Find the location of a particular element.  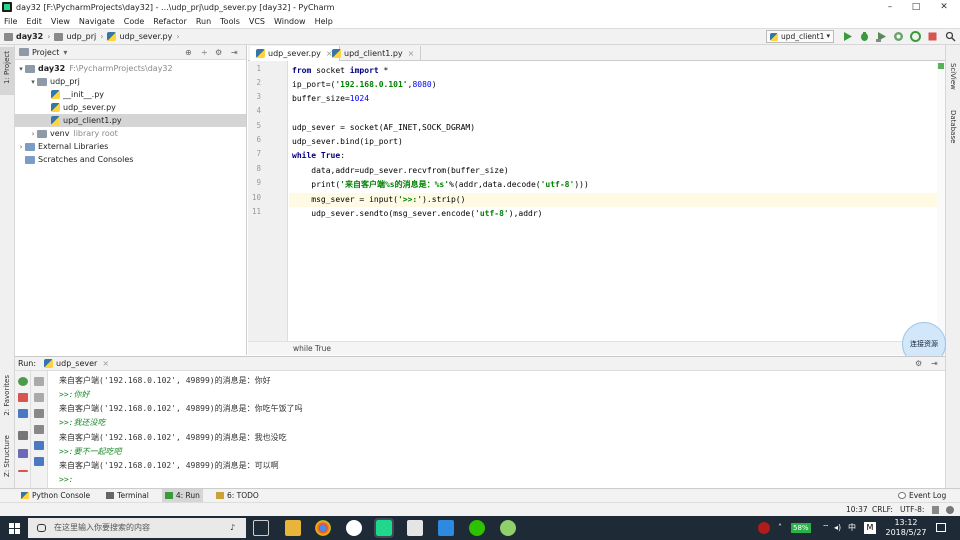

close-icon is located at coordinates (23, 471).